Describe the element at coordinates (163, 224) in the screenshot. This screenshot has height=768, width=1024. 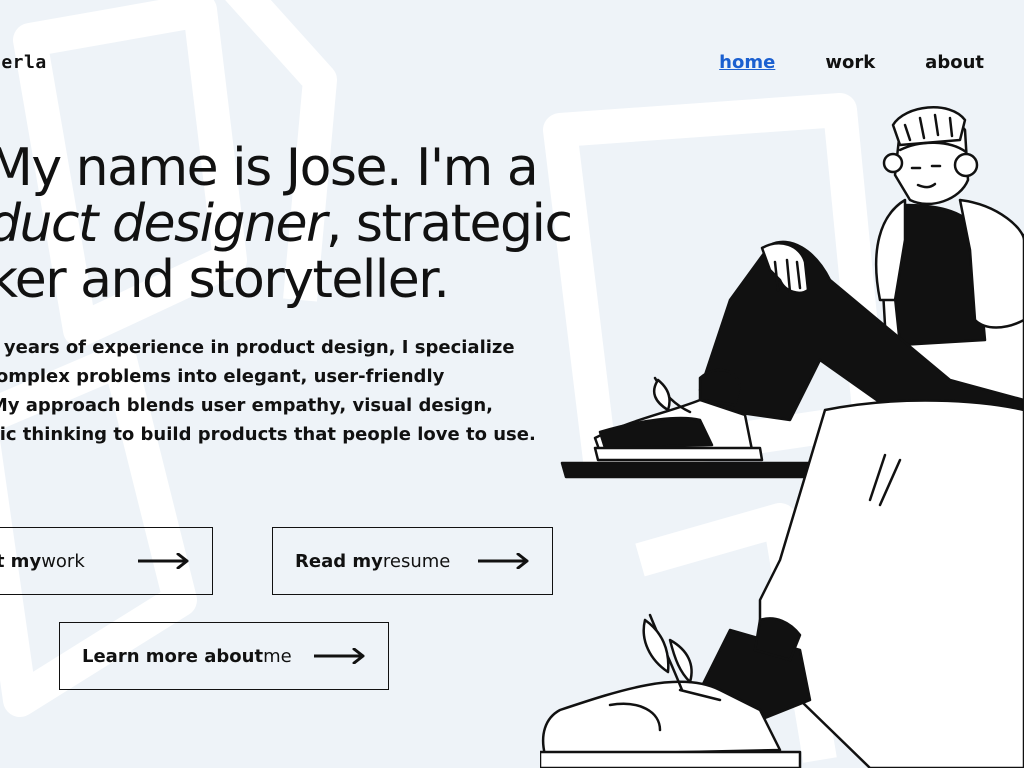
I see `headline-emphasis: duct designer` at that location.